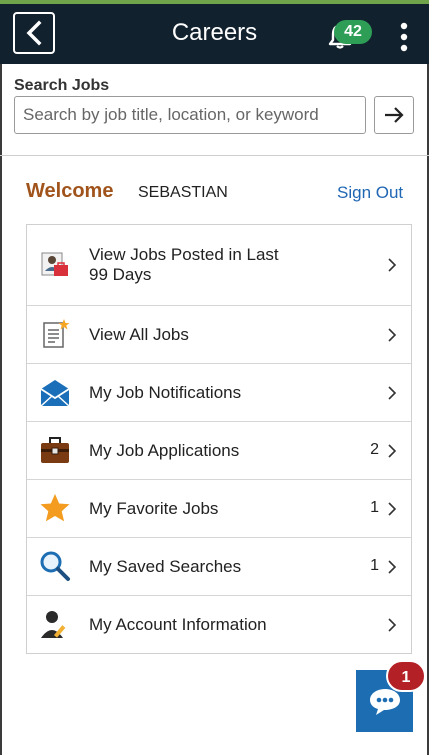  I want to click on chat-badge: 1, so click(406, 676).